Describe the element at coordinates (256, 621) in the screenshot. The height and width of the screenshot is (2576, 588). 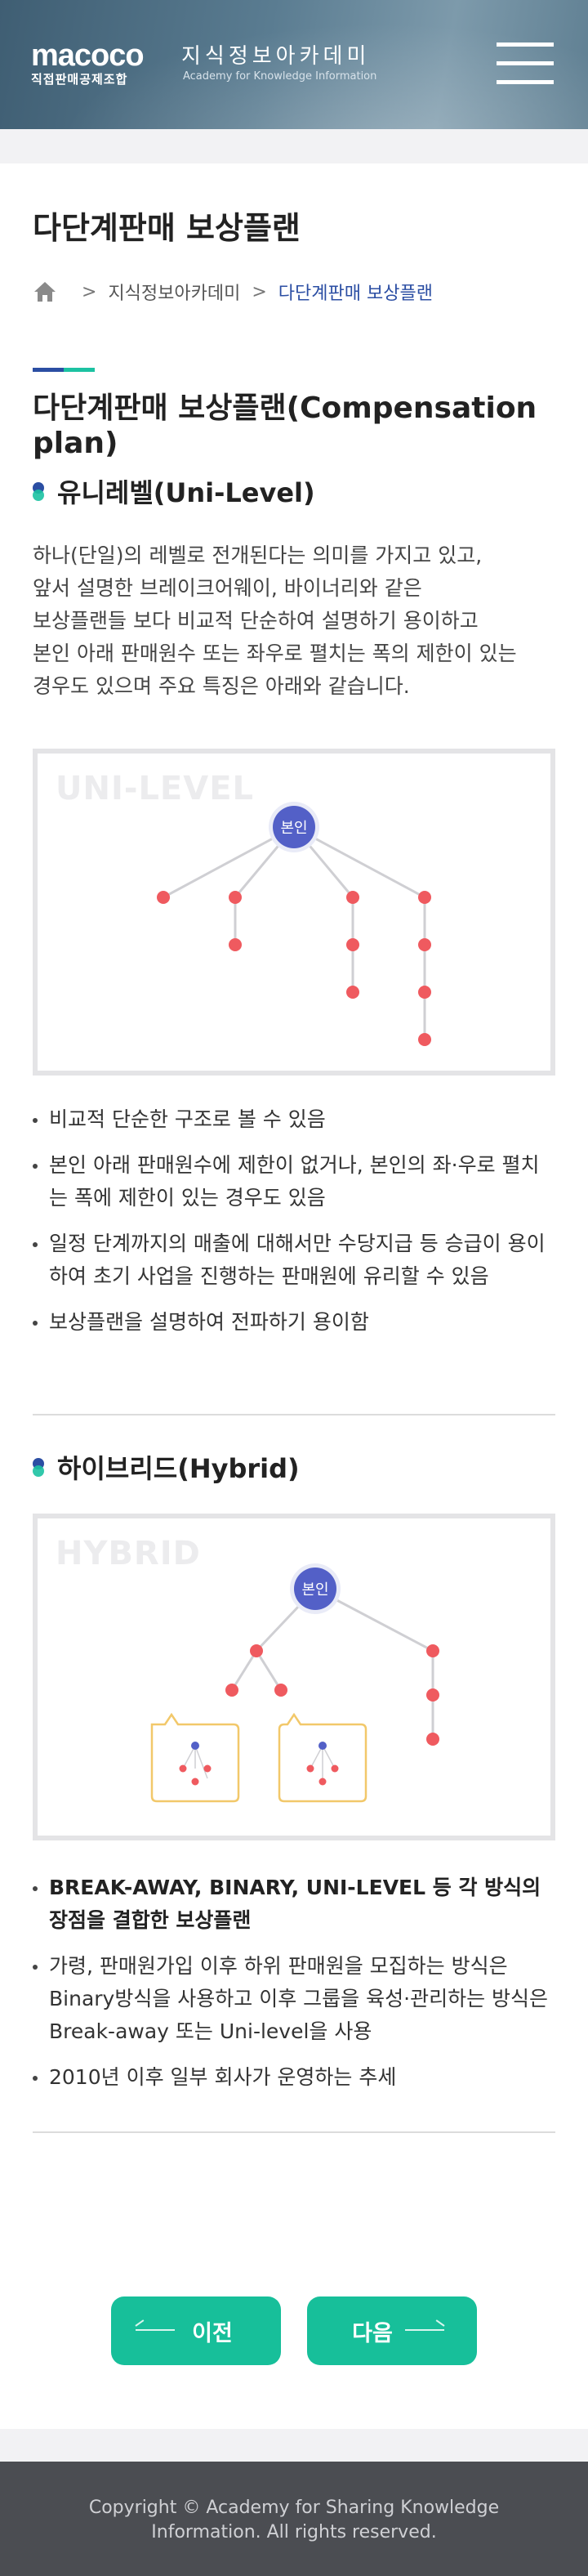
I see `paragraph-line: 보상플랜들 보다 비교적 단순하여 설명하기 용이하고` at that location.